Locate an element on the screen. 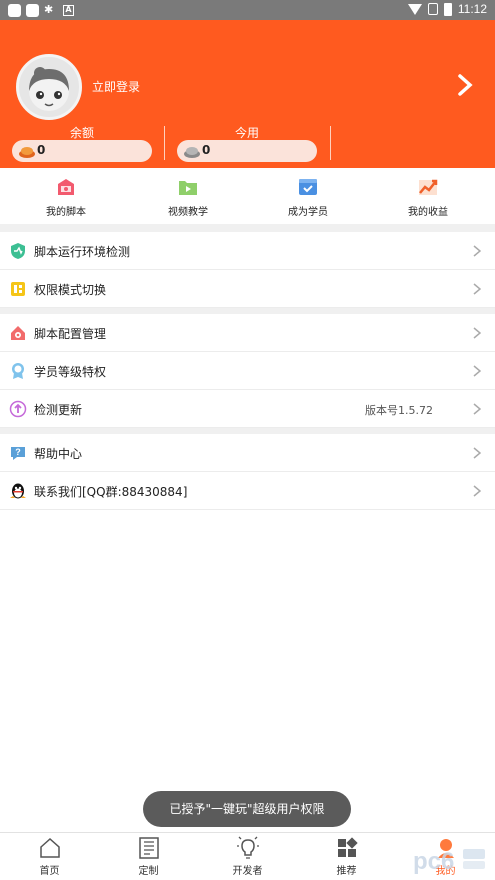 The image size is (495, 880). quick-action-label: 成为学员 is located at coordinates (308, 212).